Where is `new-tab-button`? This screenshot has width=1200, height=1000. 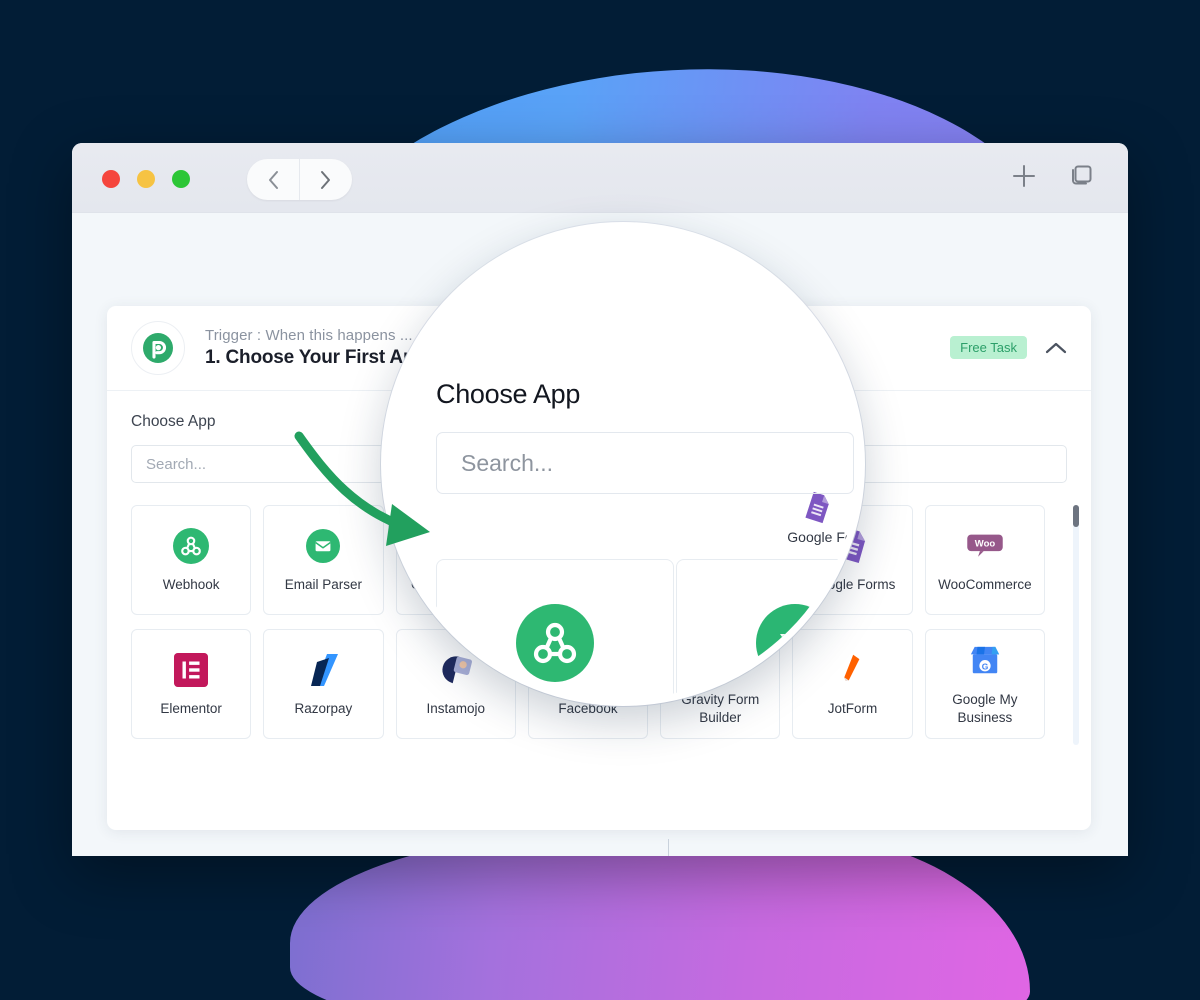 new-tab-button is located at coordinates (1024, 176).